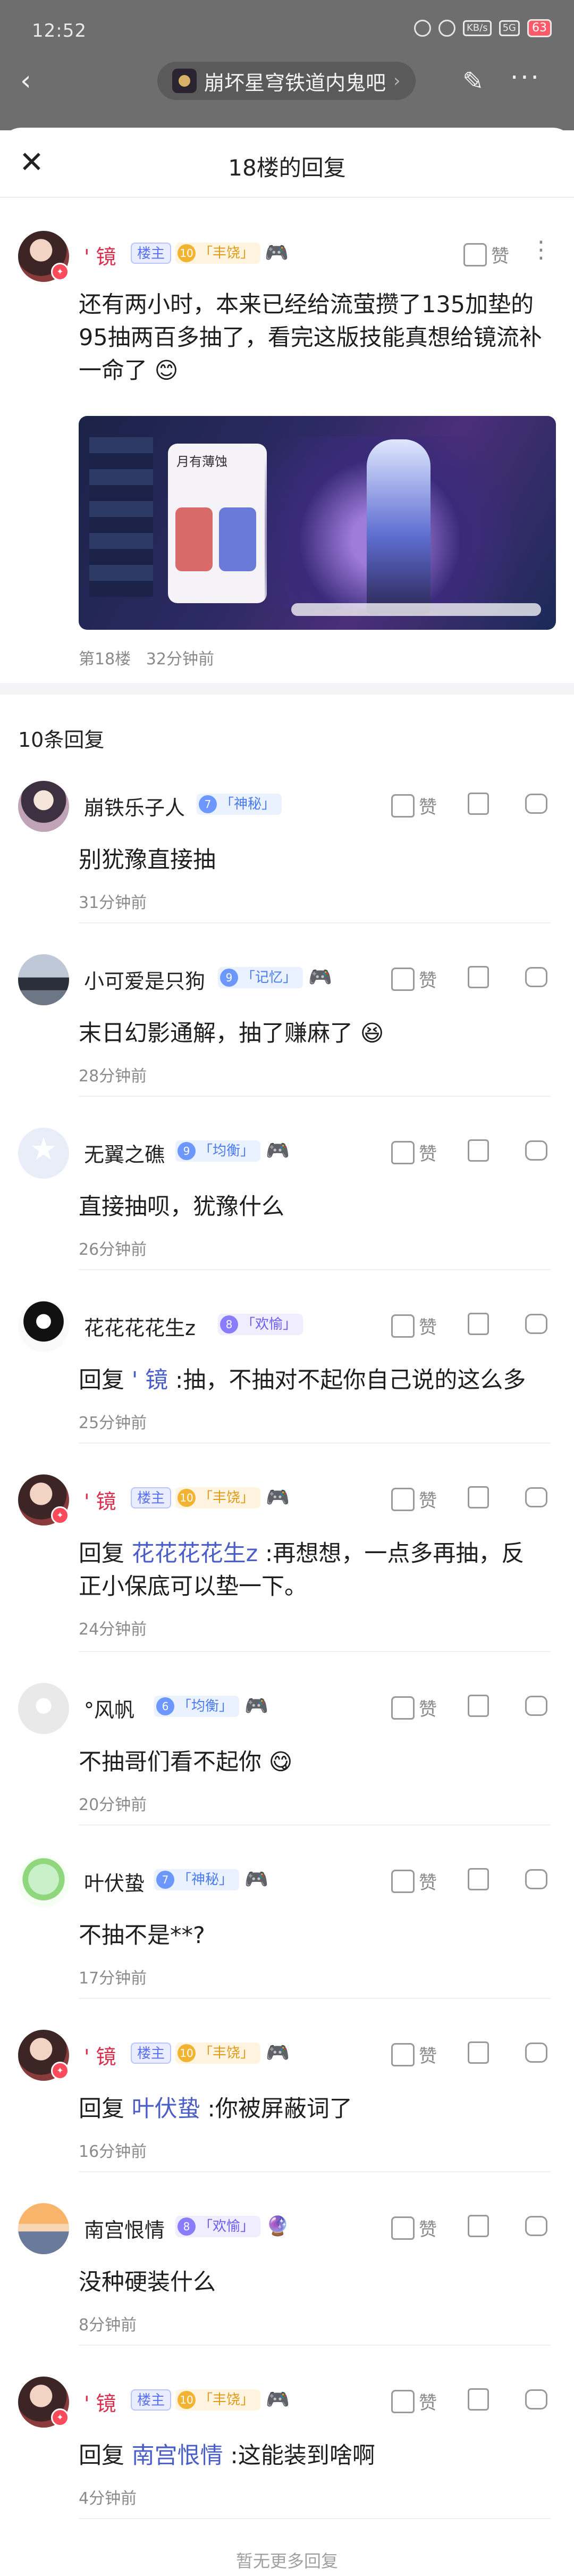  I want to click on mute-icon, so click(446, 29).